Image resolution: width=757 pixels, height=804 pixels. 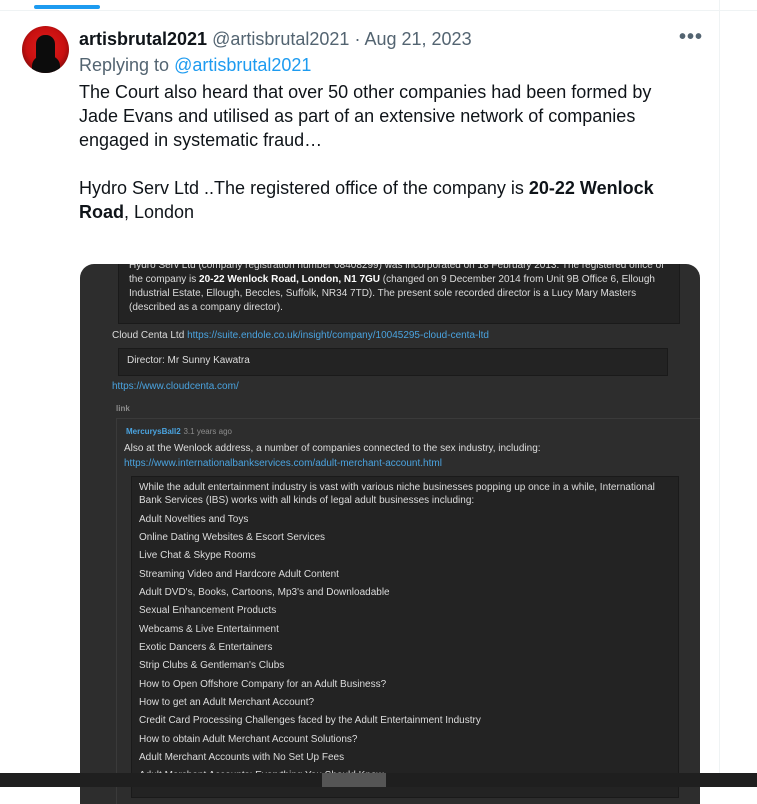 I want to click on top-divider, so click(x=378, y=5).